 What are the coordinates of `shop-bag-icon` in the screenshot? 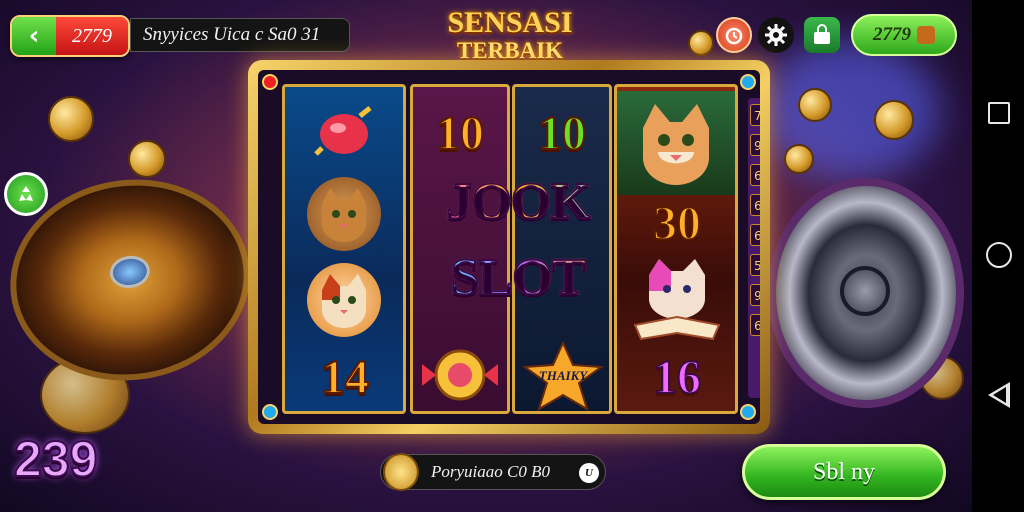 It's located at (822, 34).